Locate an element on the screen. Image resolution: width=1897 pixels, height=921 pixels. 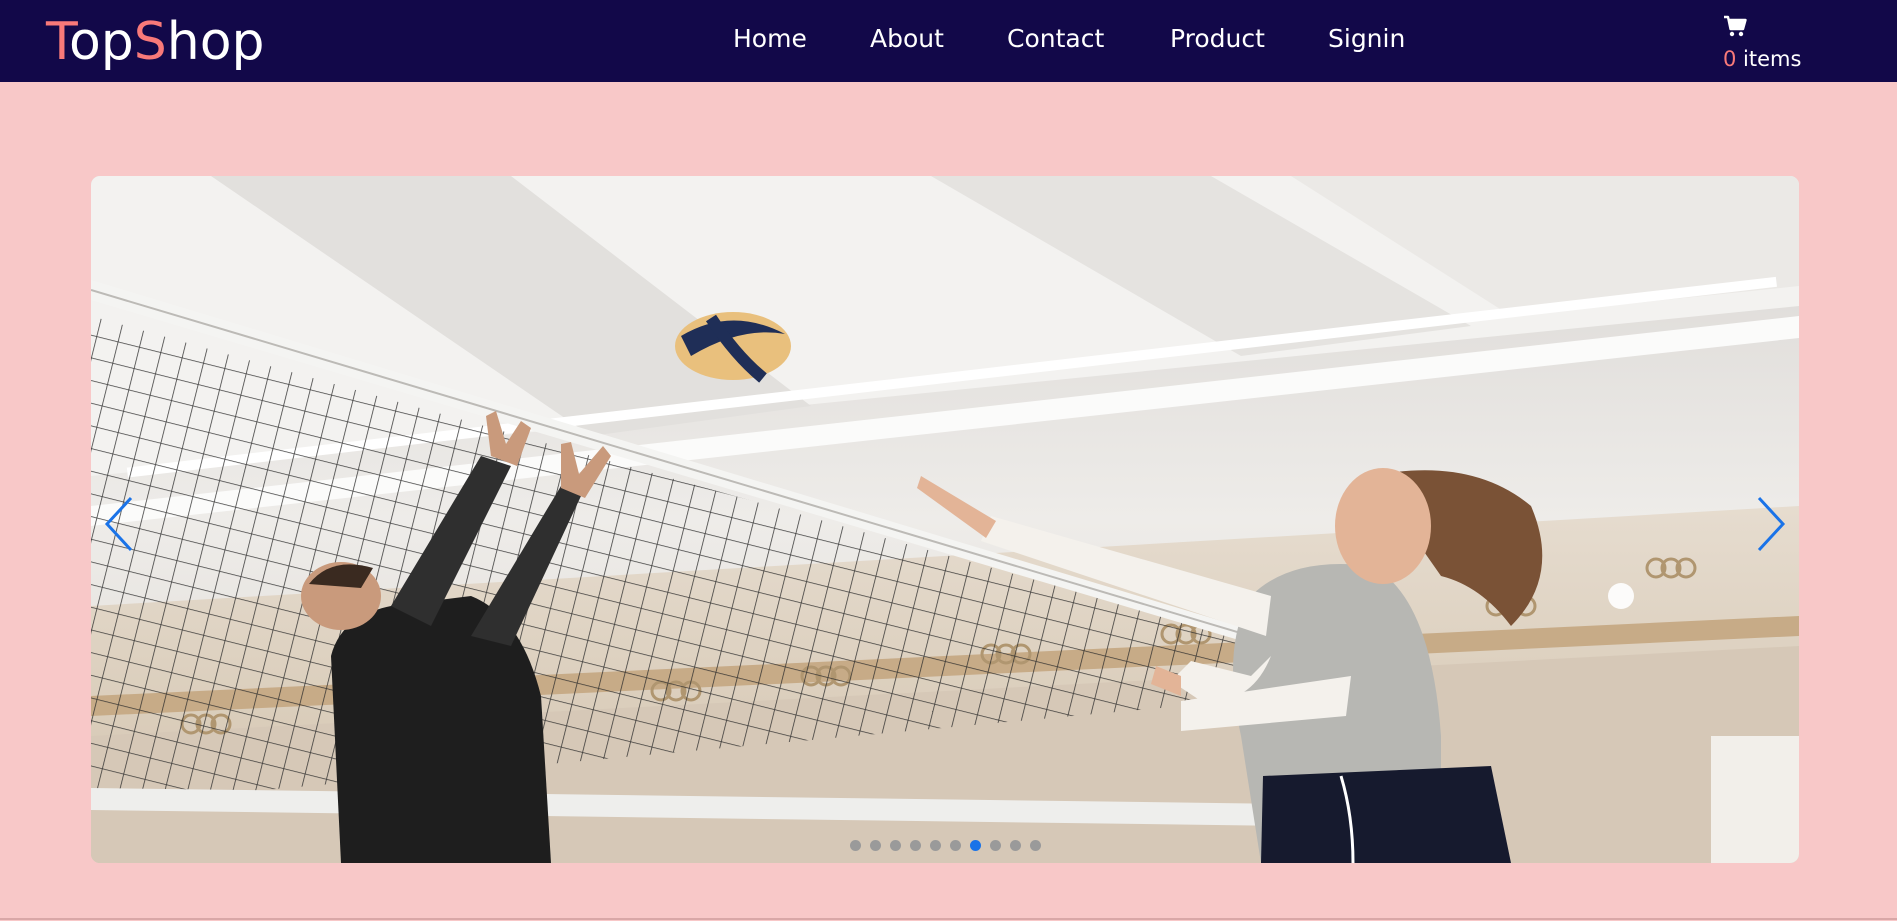
cart-icon is located at coordinates (1735, 26).